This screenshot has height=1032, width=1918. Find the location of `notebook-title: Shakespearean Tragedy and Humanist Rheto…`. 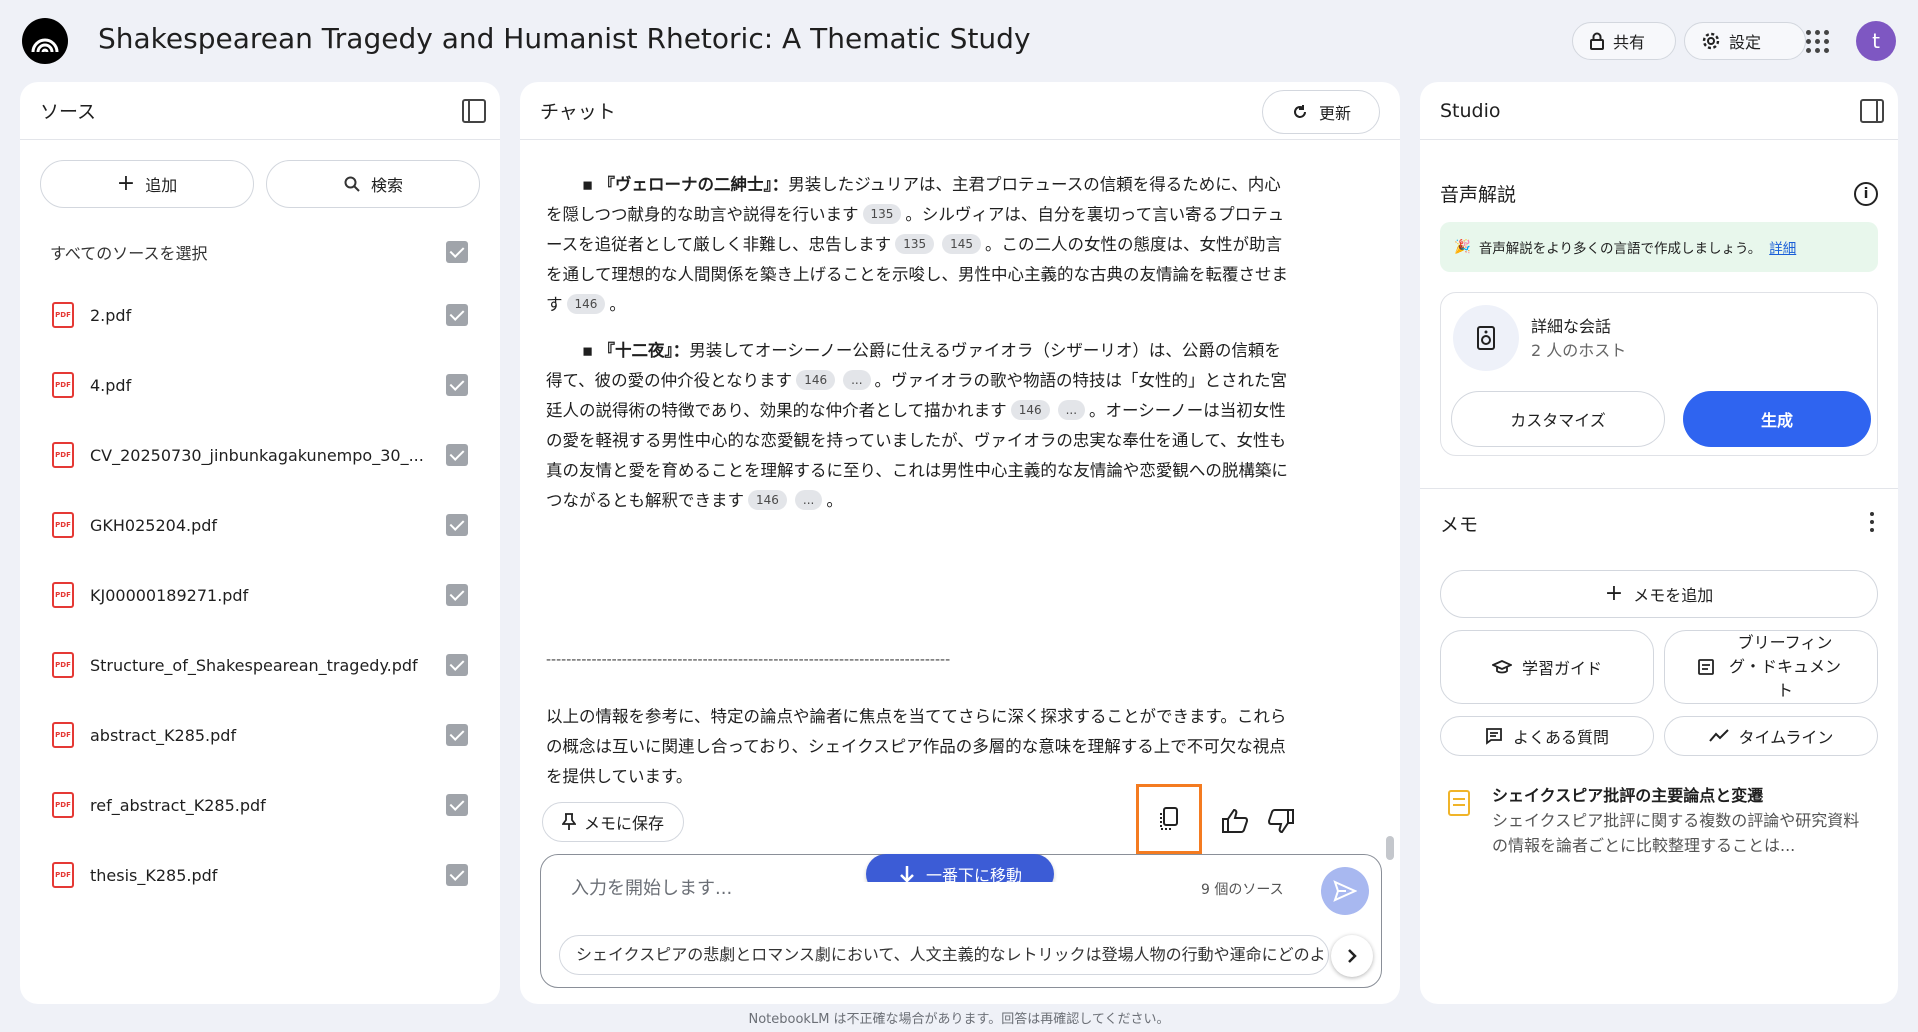

notebook-title: Shakespearean Tragedy and Humanist Rheto… is located at coordinates (564, 38).